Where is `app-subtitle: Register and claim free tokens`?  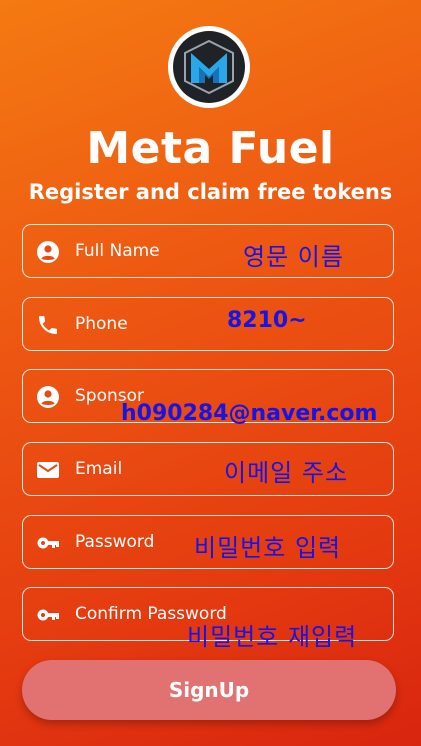
app-subtitle: Register and claim free tokens is located at coordinates (210, 192).